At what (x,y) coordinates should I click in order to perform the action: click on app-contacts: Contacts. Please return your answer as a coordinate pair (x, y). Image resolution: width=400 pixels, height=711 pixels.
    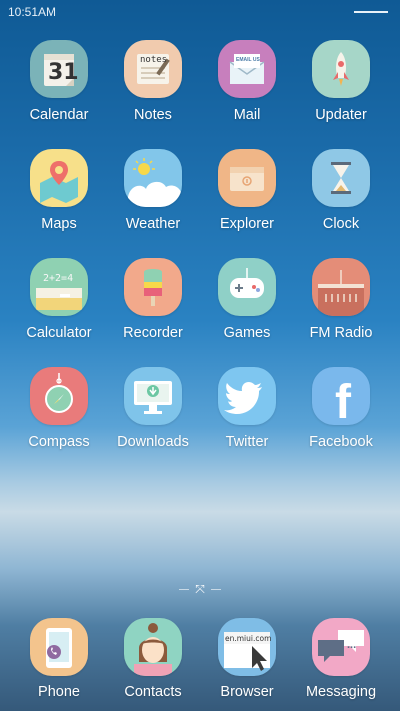
    Looking at the image, I should click on (153, 663).